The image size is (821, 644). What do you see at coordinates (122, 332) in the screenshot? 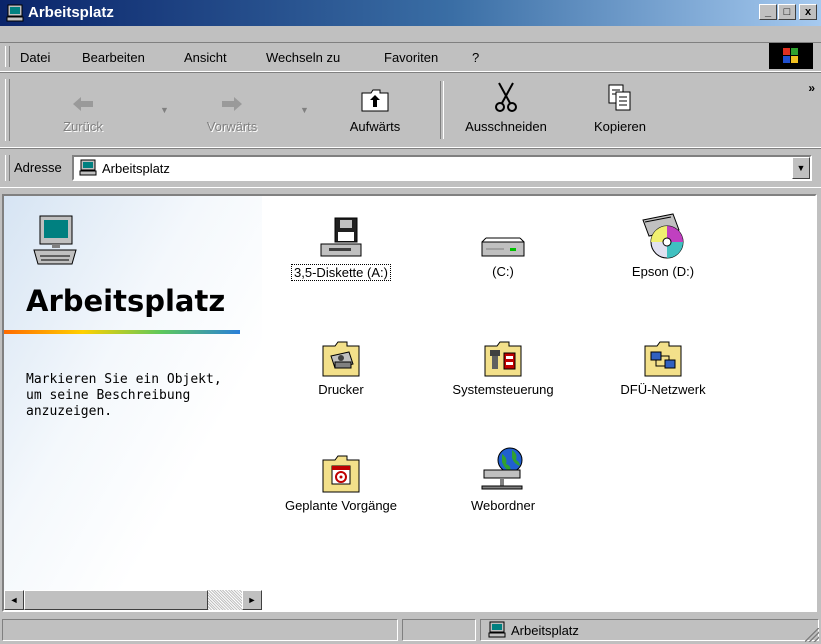
I see `rainbow-divider` at bounding box center [122, 332].